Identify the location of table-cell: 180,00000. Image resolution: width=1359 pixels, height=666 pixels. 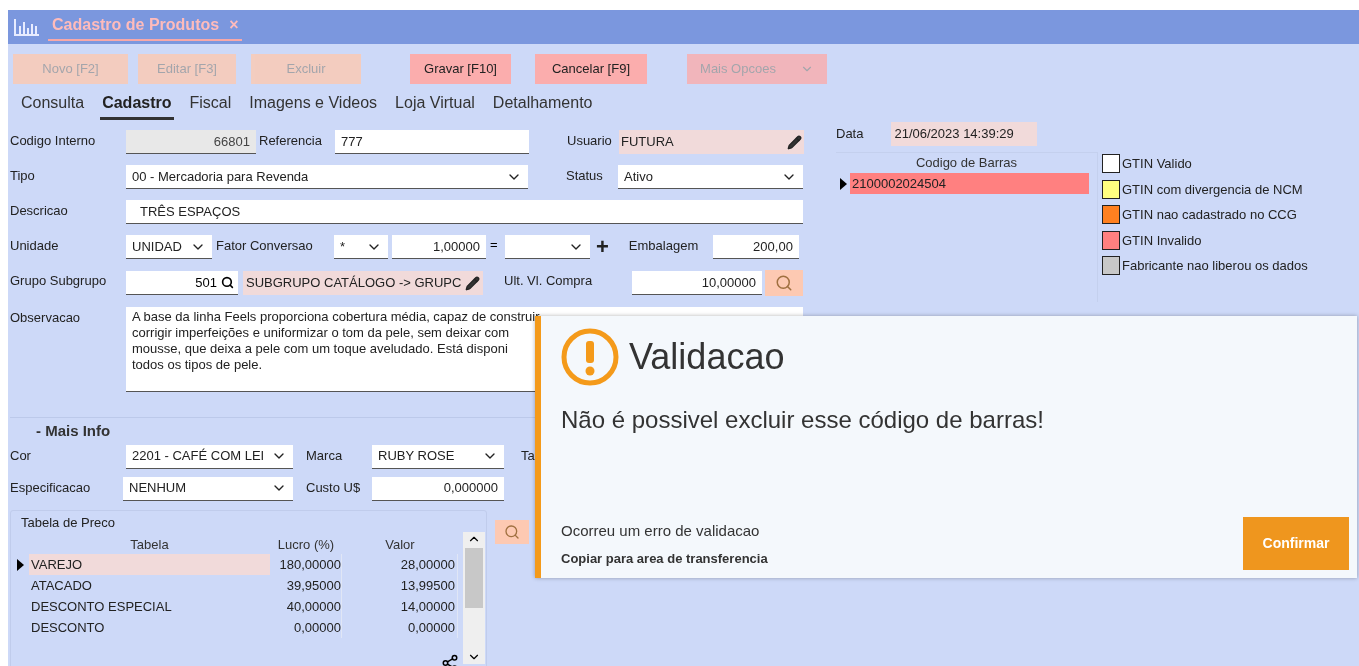
(306, 564).